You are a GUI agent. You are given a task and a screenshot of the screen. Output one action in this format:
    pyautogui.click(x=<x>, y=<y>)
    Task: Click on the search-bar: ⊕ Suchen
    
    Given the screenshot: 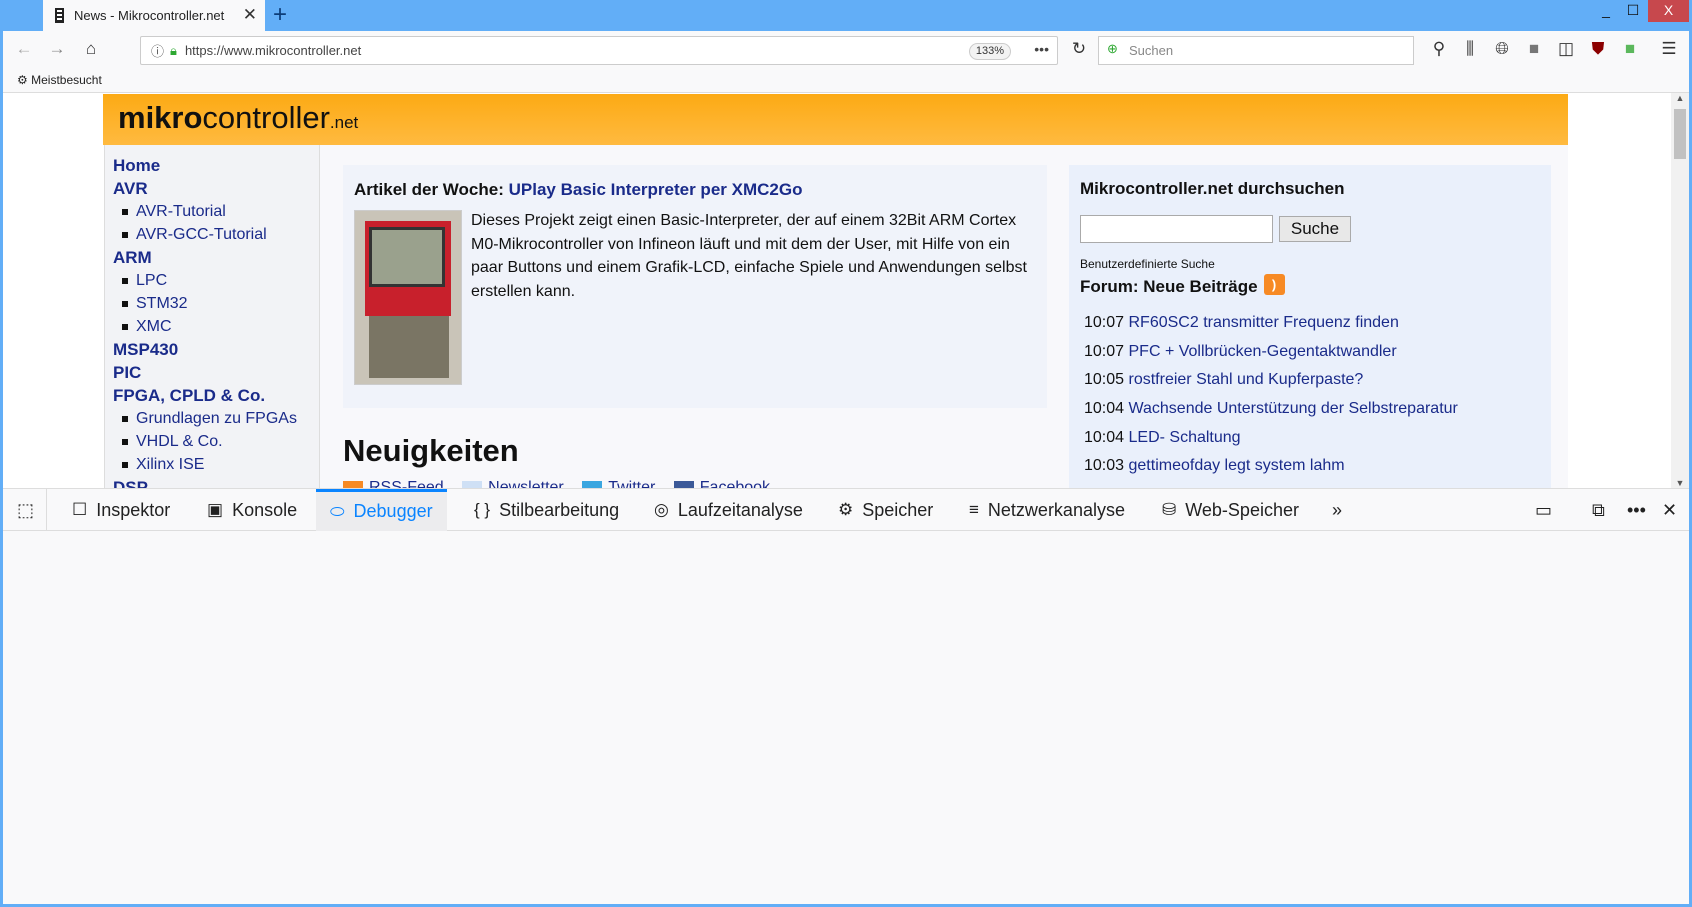 What is the action you would take?
    pyautogui.click(x=1256, y=50)
    